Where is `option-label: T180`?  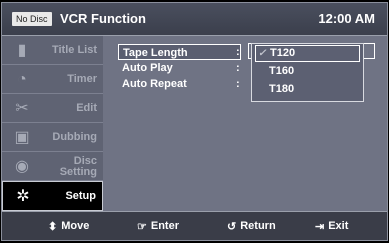
option-label: T180 is located at coordinates (282, 89).